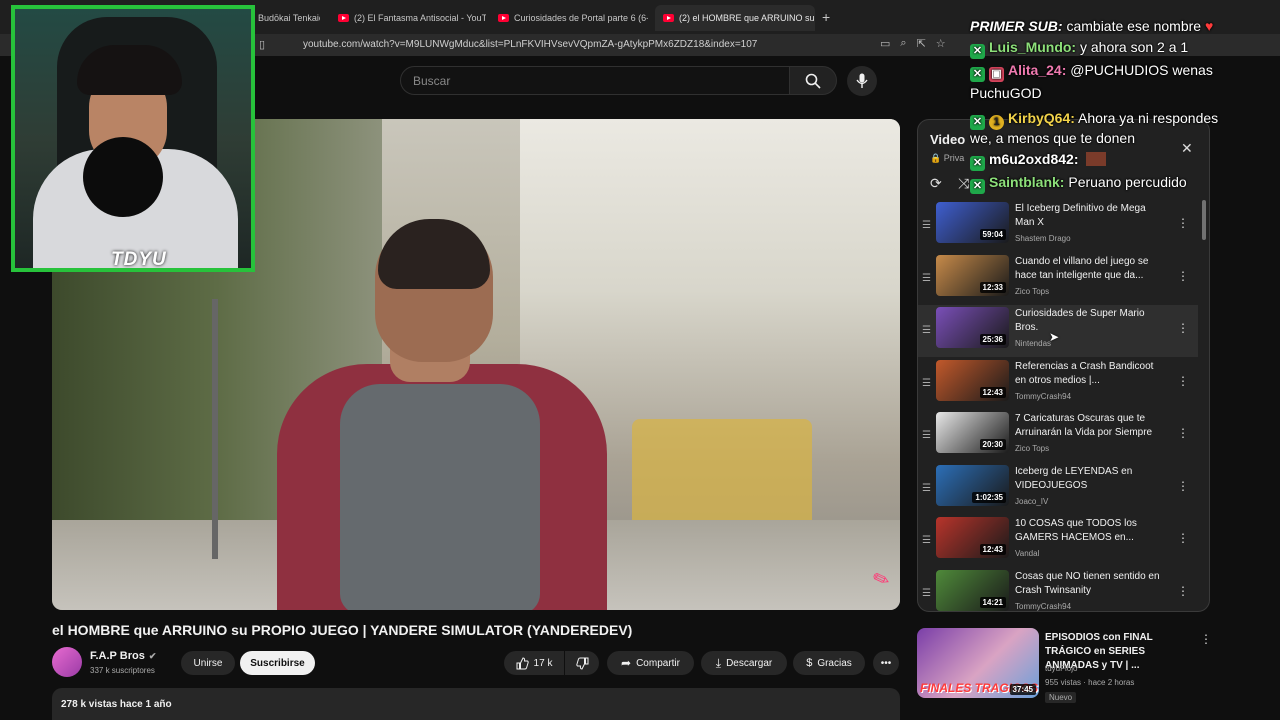 Image resolution: width=1280 pixels, height=720 pixels. Describe the element at coordinates (722, 474) in the screenshot. I see `scene-bus` at that location.